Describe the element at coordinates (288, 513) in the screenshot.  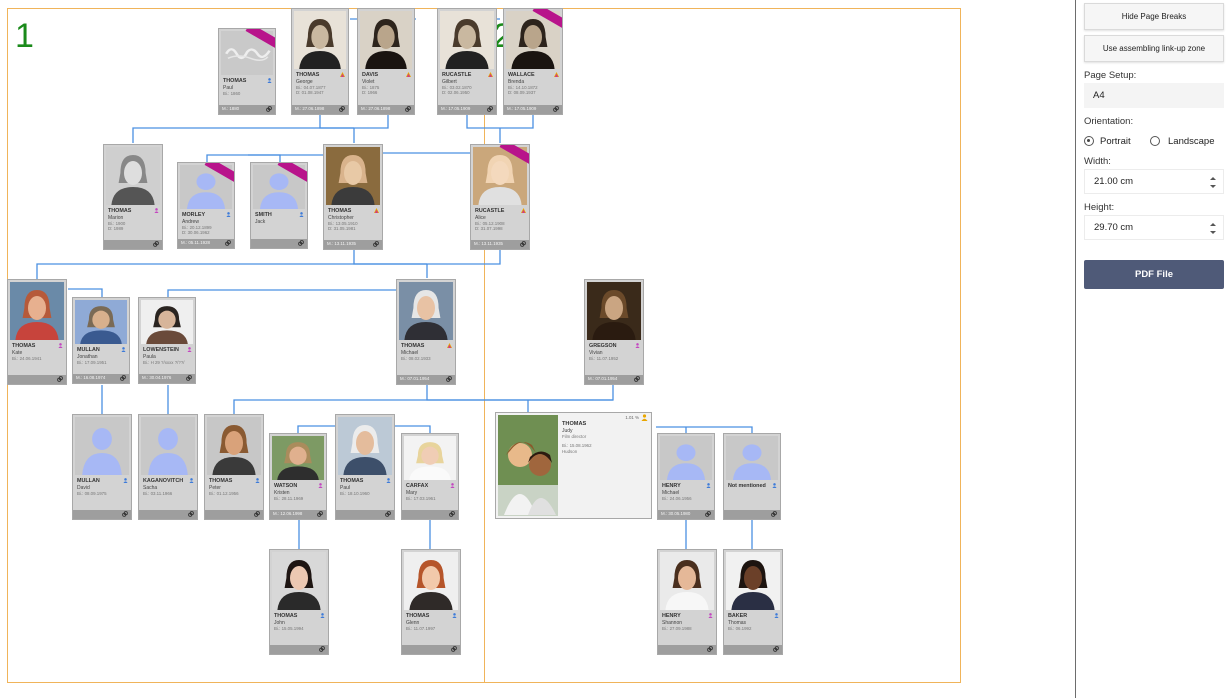
I see `marriage-date: M.: 12.06.1998` at that location.